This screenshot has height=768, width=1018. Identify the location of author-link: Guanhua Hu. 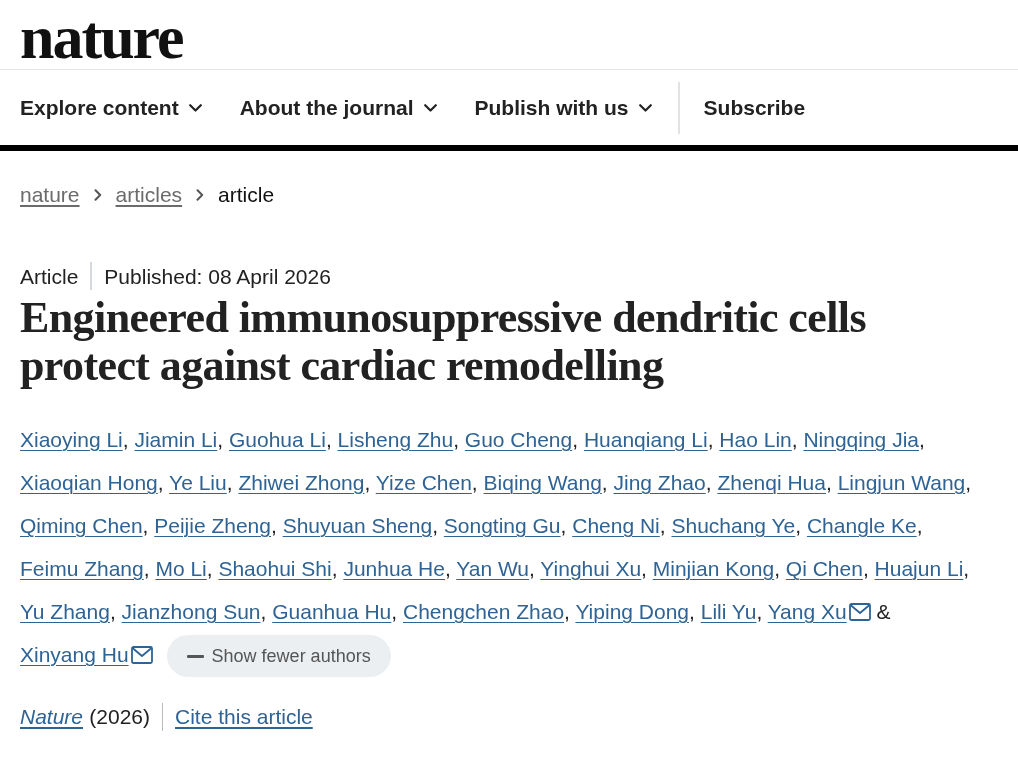
(332, 611).